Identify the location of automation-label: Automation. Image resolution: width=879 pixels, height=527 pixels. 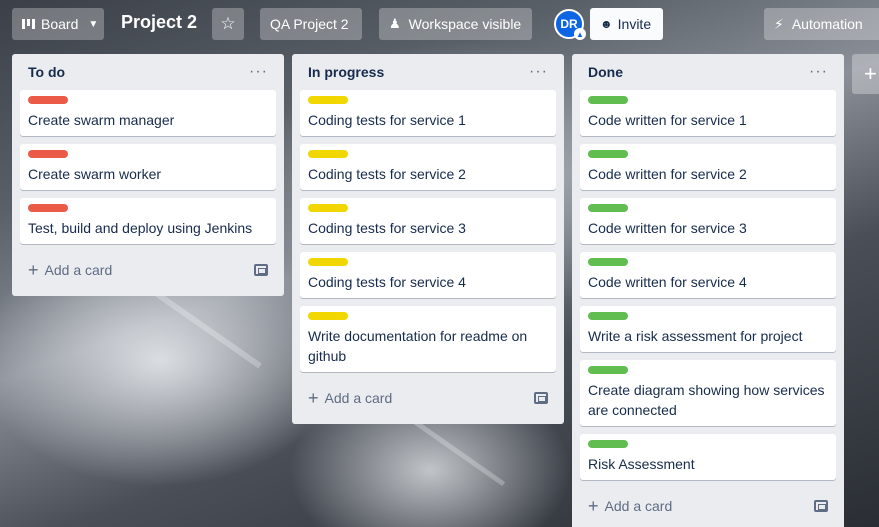
(827, 24).